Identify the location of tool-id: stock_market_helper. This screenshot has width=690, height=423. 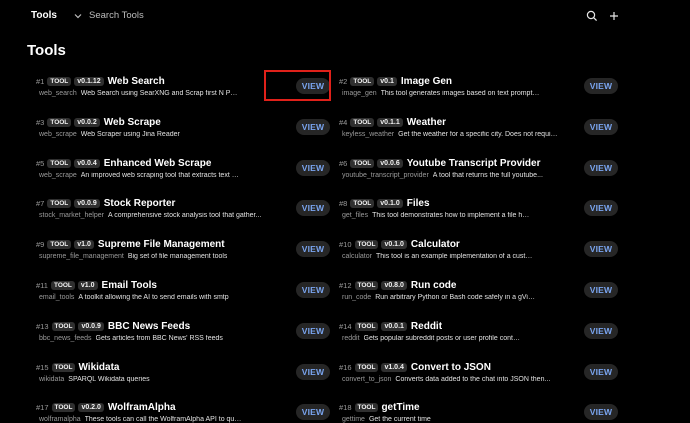
(71, 216).